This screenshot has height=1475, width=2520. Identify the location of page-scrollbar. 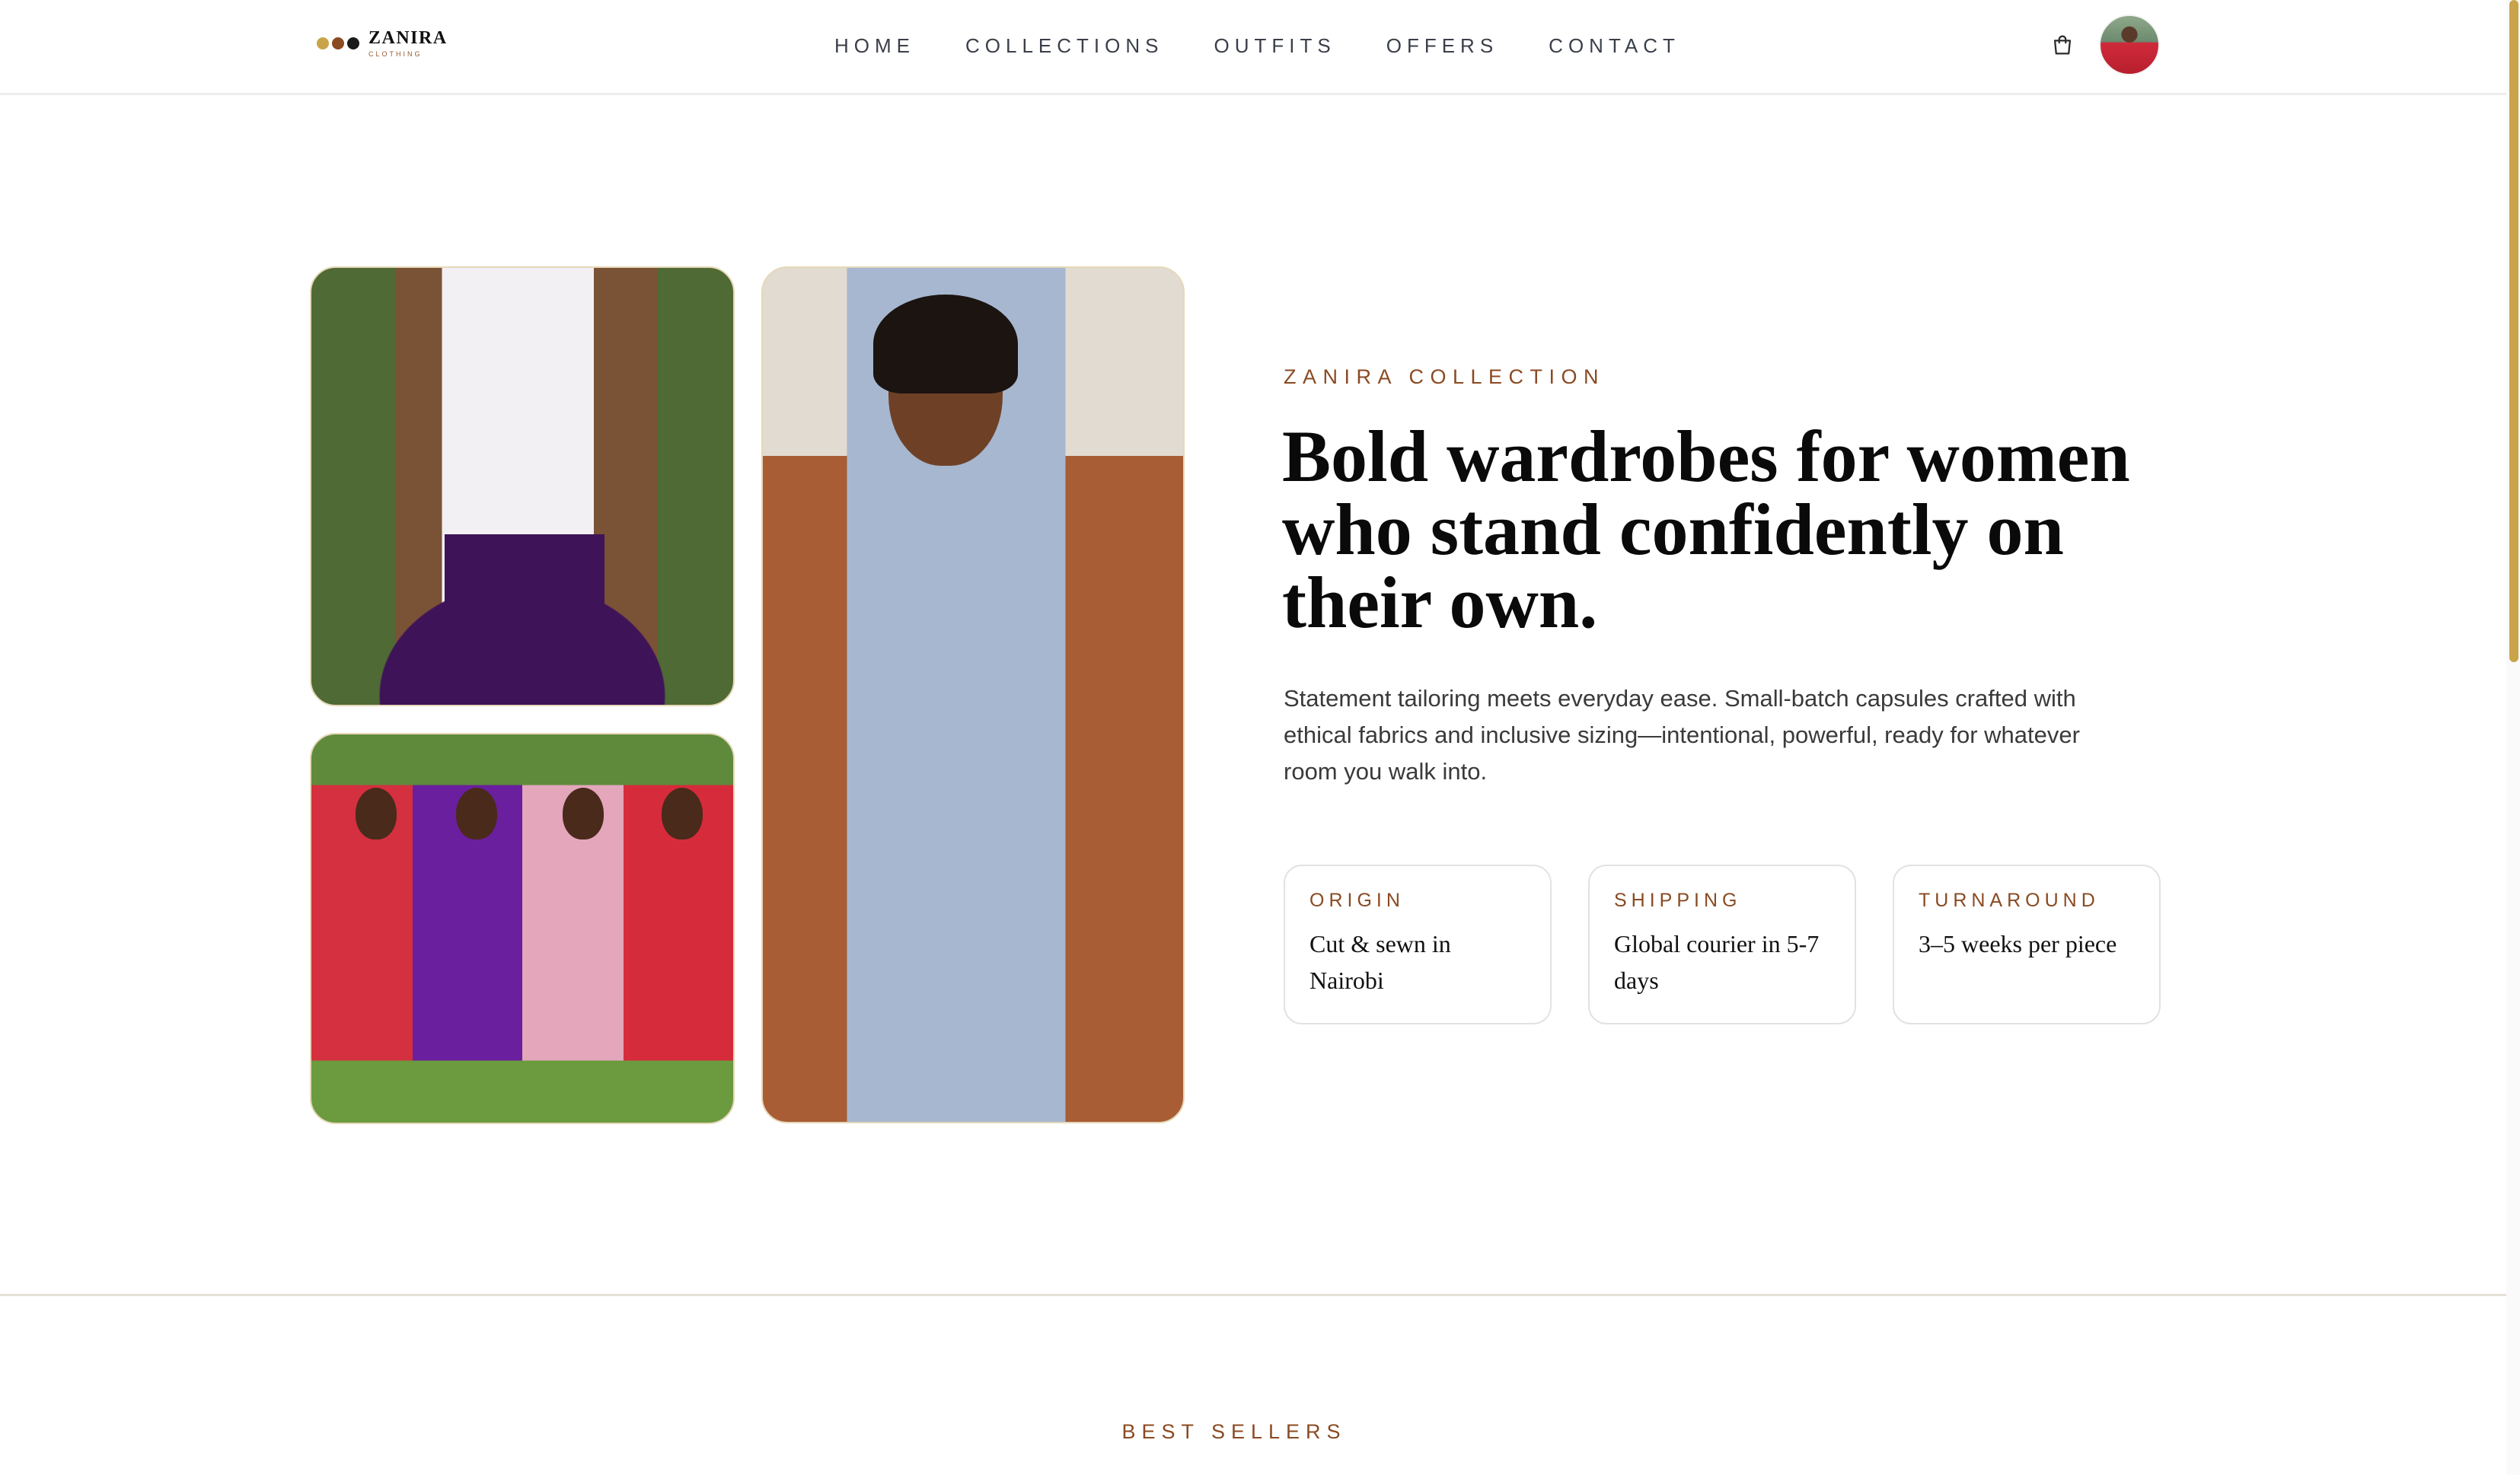
(2513, 737).